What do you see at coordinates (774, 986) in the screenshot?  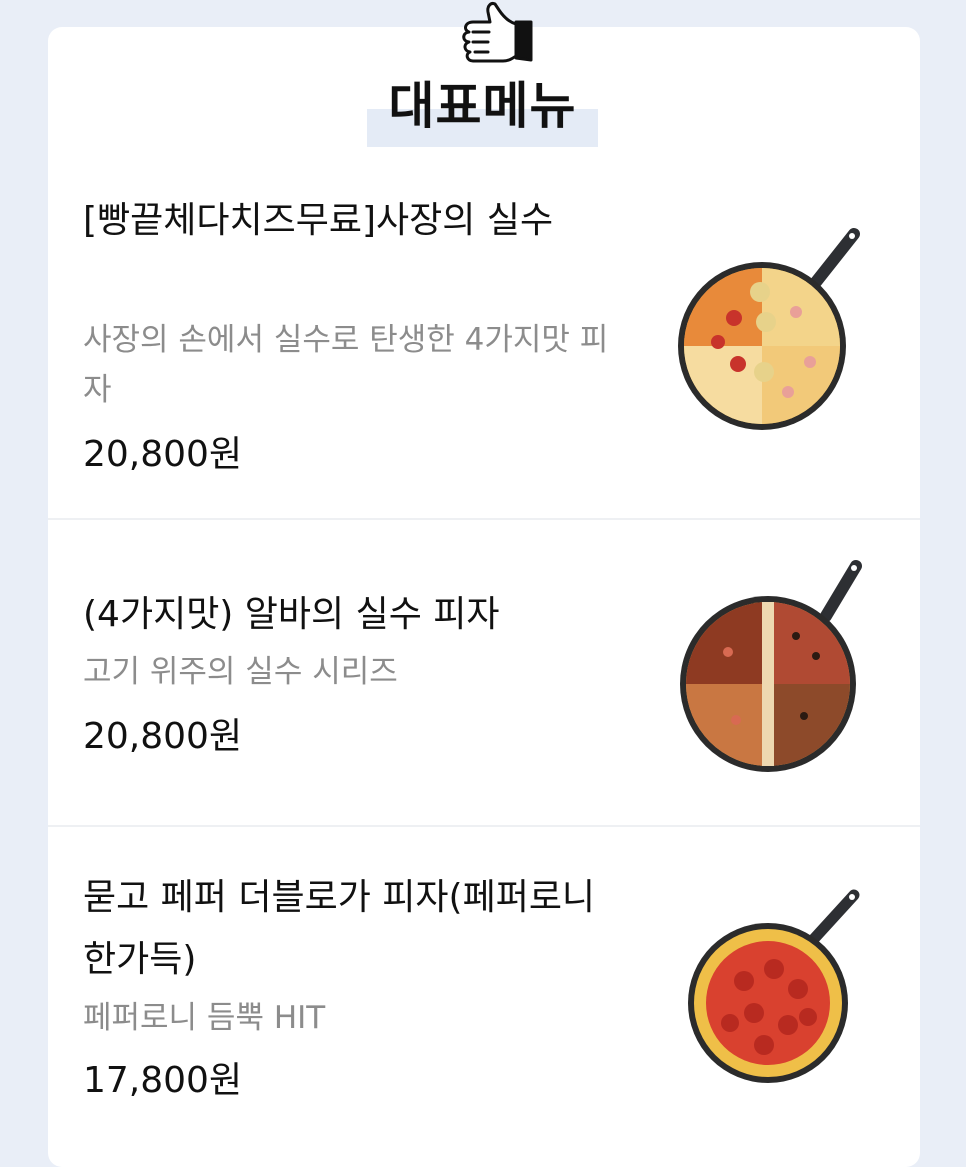 I see `pepperoni-pizza-pan-image` at bounding box center [774, 986].